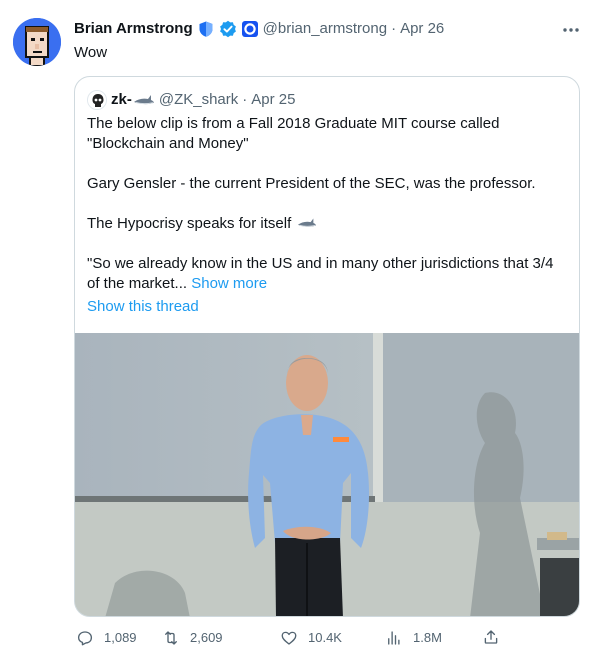 Image resolution: width=597 pixels, height=654 pixels. I want to click on author-handle: @brian_armstrong, so click(325, 29).